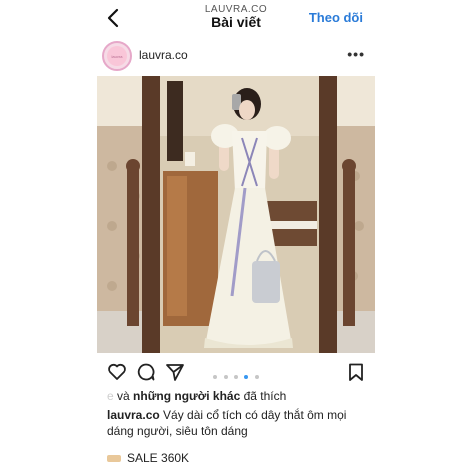 The image size is (471, 471). What do you see at coordinates (236, 56) in the screenshot?
I see `post-author-row: lauvra lauvra.co •••` at bounding box center [236, 56].